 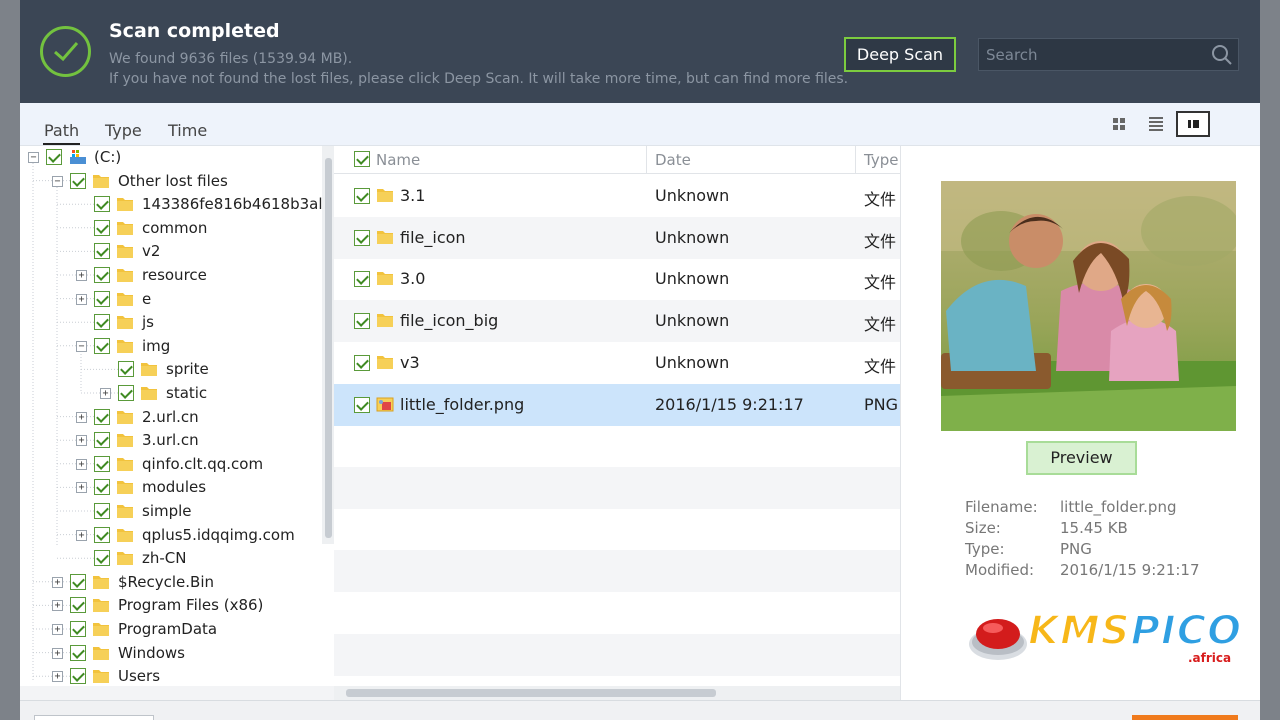 I want to click on tree-node: + e, so click(x=170, y=300).